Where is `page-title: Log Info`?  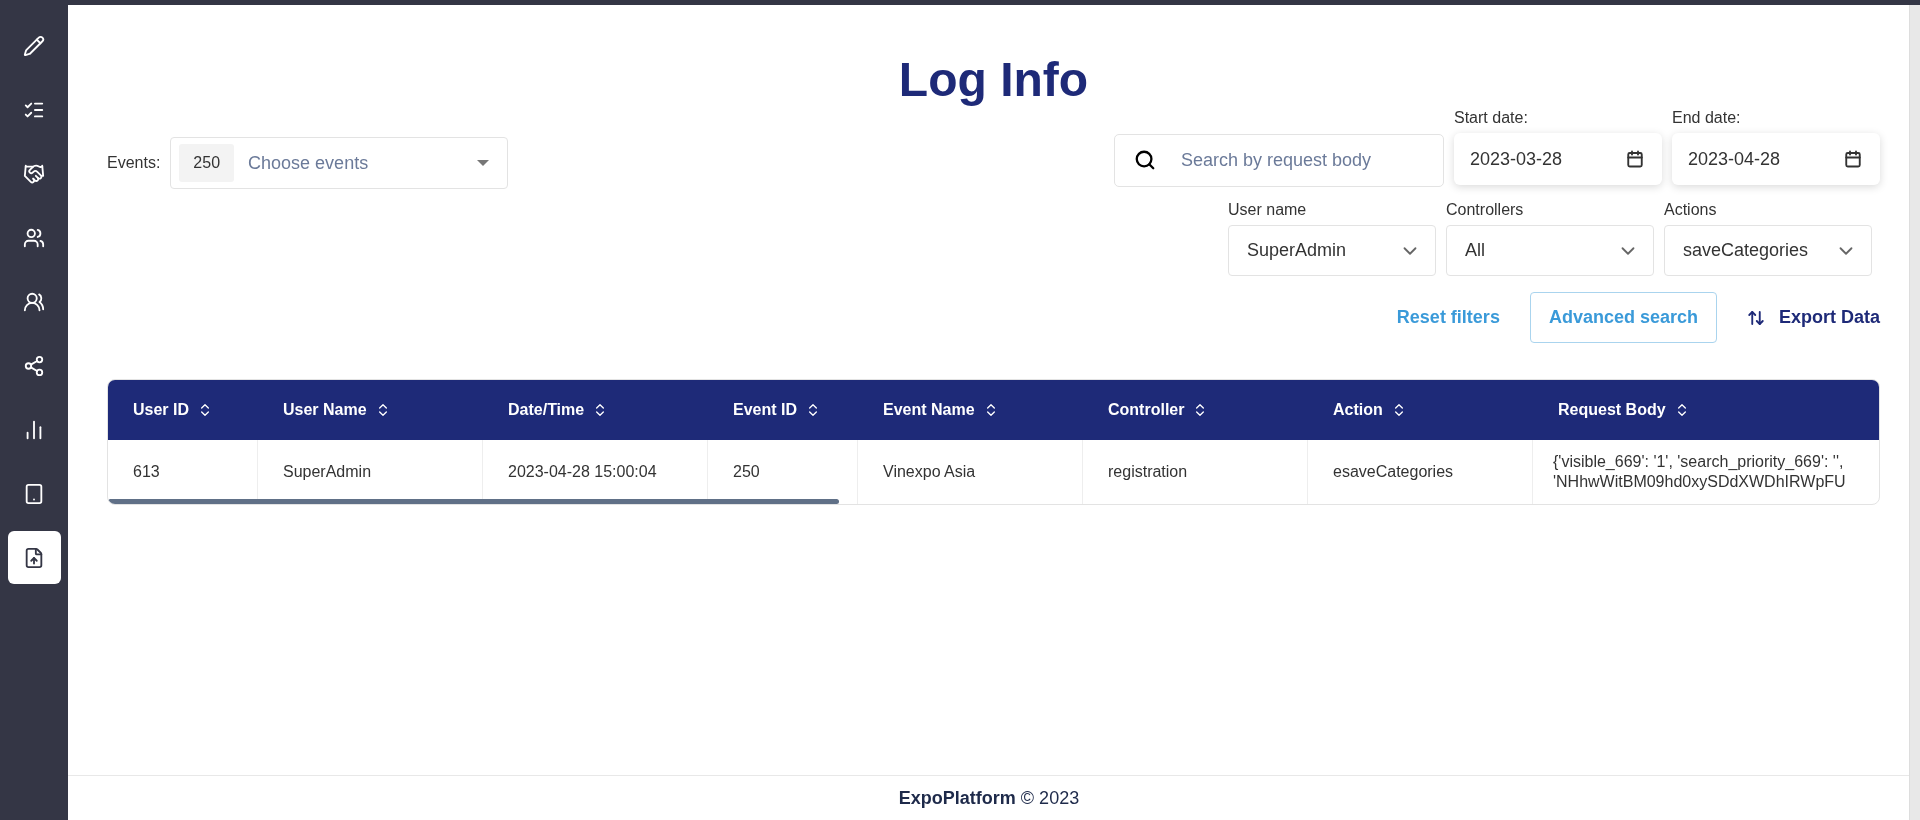
page-title: Log Info is located at coordinates (993, 80).